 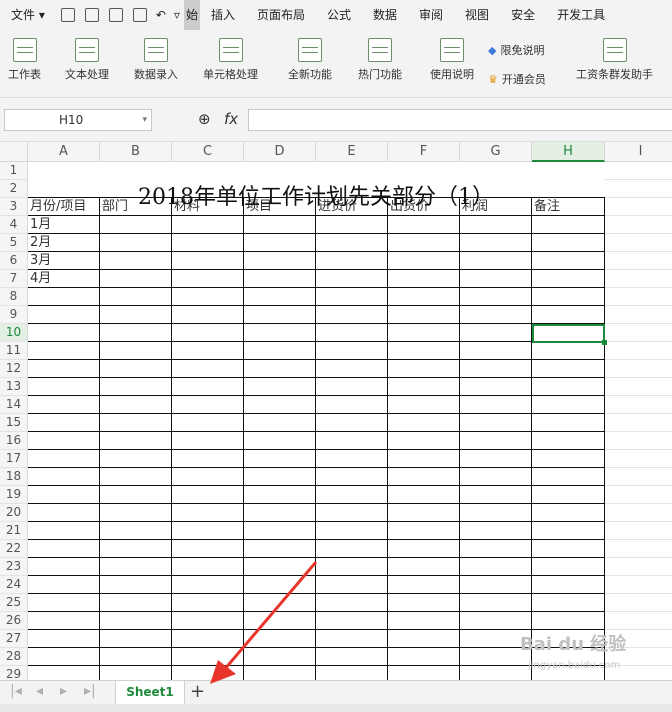 I want to click on formula-input, so click(x=460, y=120).